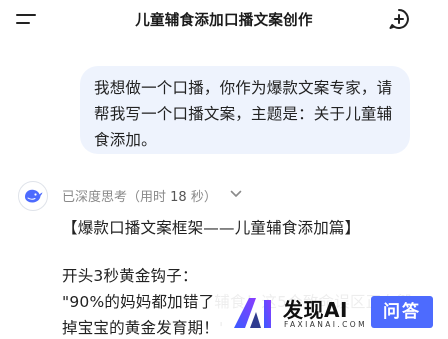 Image resolution: width=448 pixels, height=339 pixels. I want to click on response-heading: 【爆款口播文案框架——儿童辅食添加篇】, so click(211, 228).